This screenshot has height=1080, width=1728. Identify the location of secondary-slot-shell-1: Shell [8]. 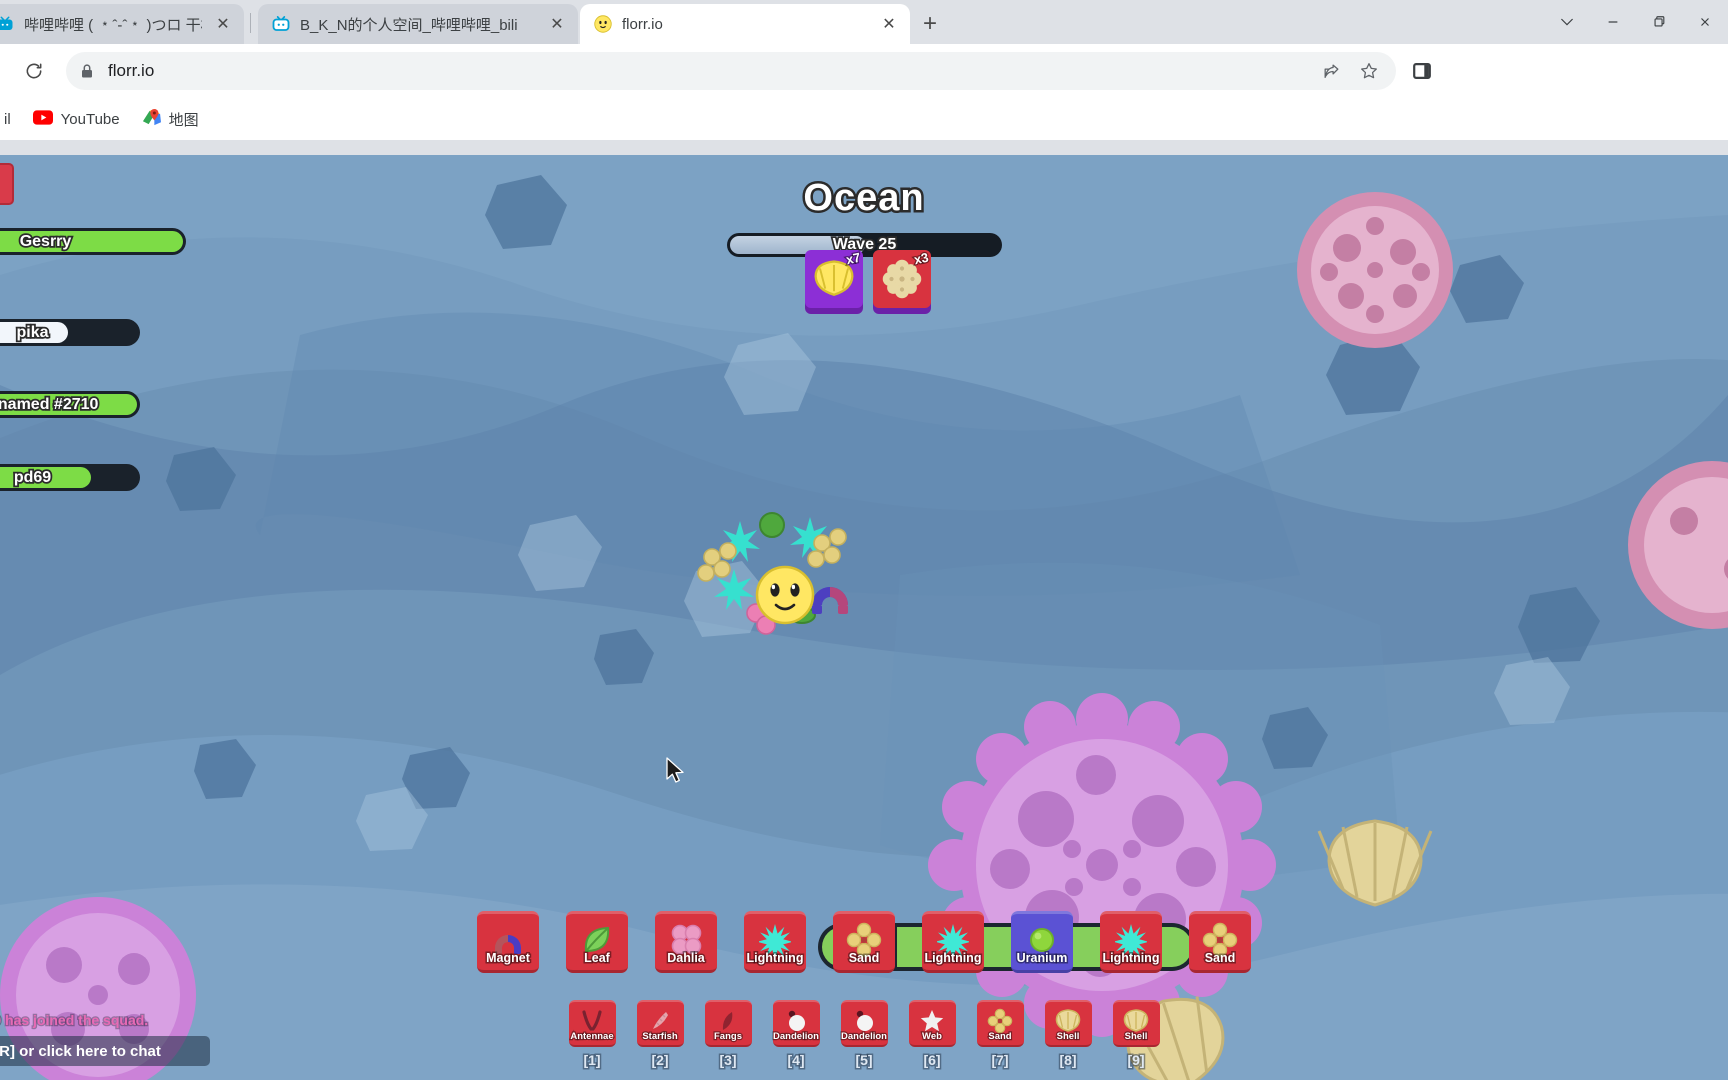
(1068, 1035).